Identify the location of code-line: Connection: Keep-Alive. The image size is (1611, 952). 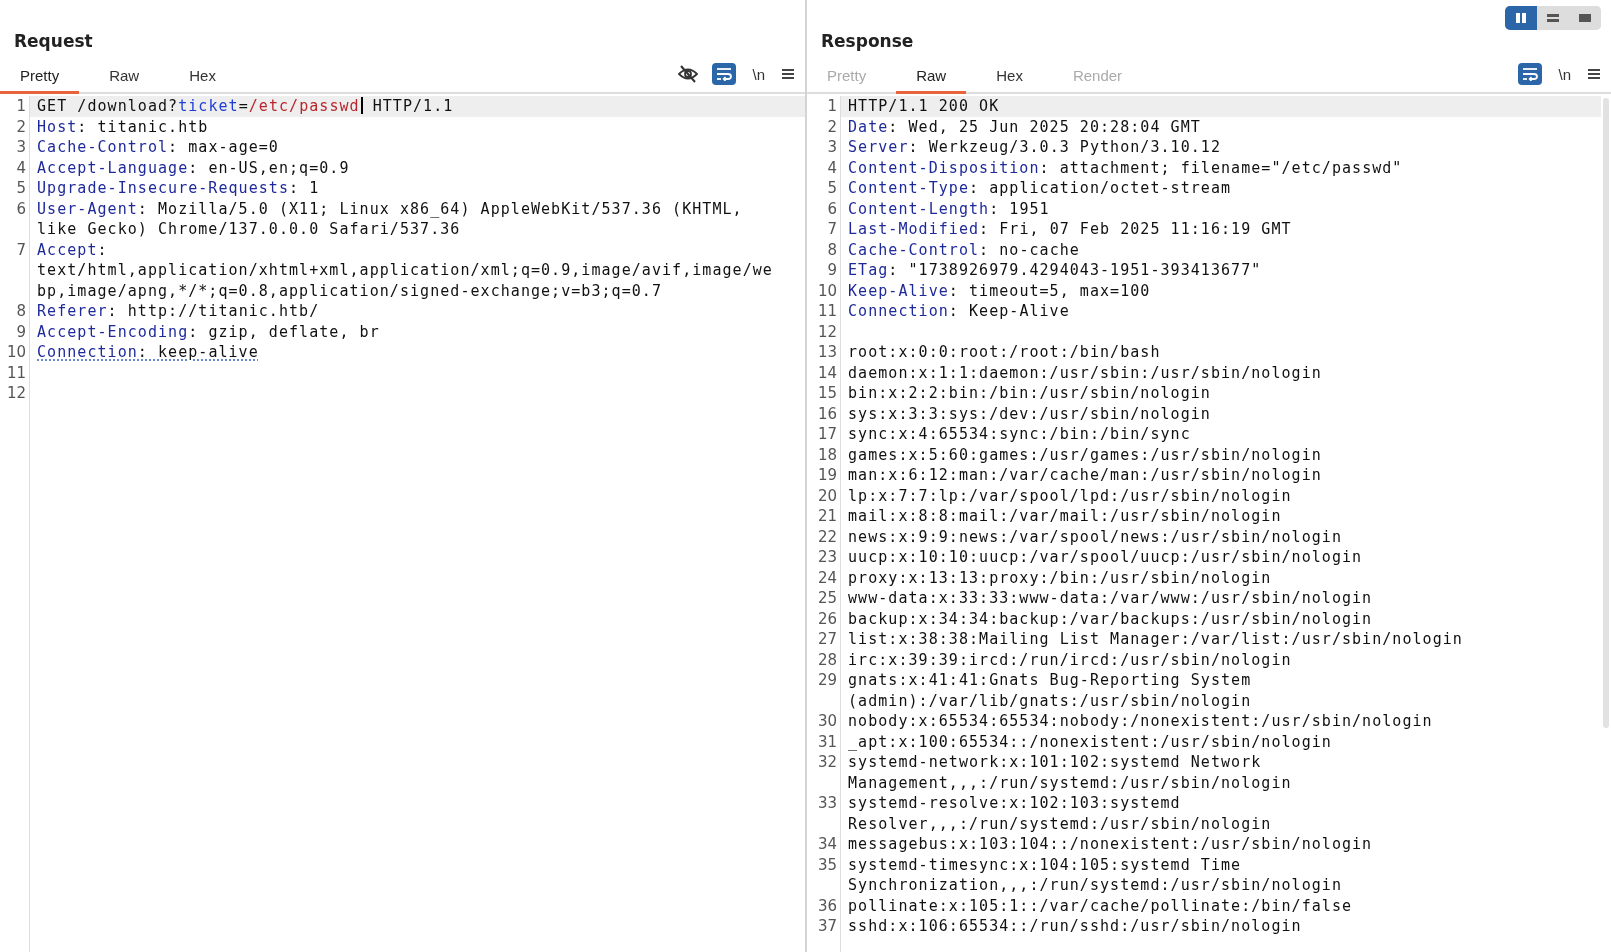
(959, 311).